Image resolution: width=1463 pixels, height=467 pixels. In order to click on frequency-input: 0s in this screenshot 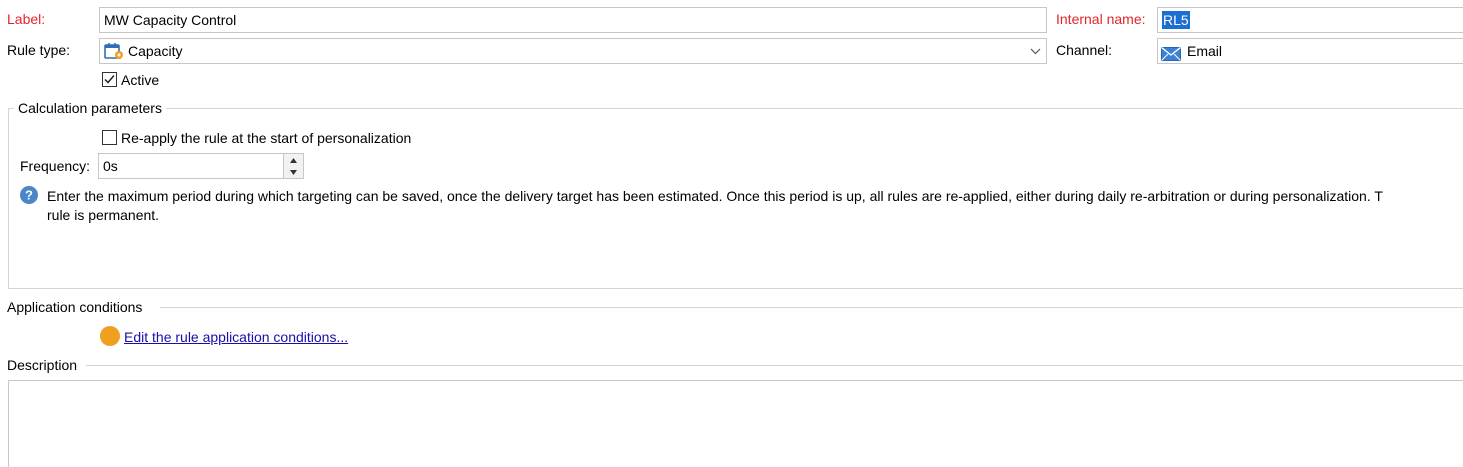, I will do `click(201, 166)`.